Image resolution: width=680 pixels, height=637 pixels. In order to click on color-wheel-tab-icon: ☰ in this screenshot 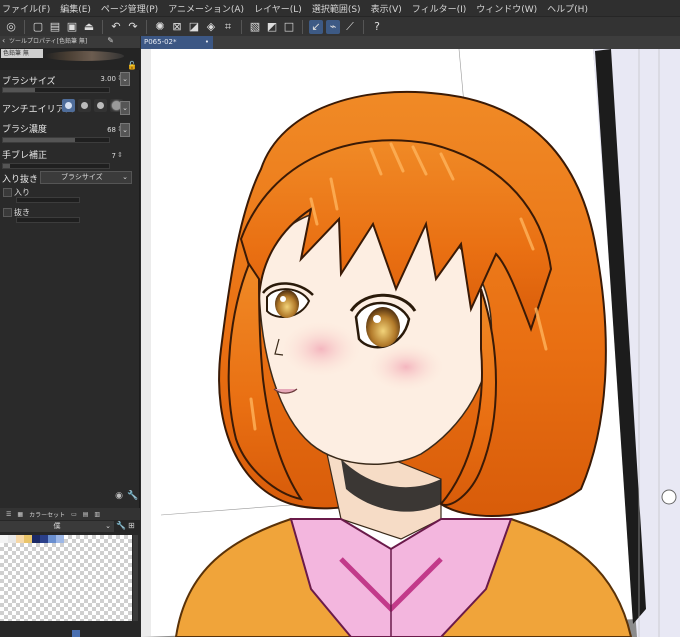, I will do `click(8, 514)`.